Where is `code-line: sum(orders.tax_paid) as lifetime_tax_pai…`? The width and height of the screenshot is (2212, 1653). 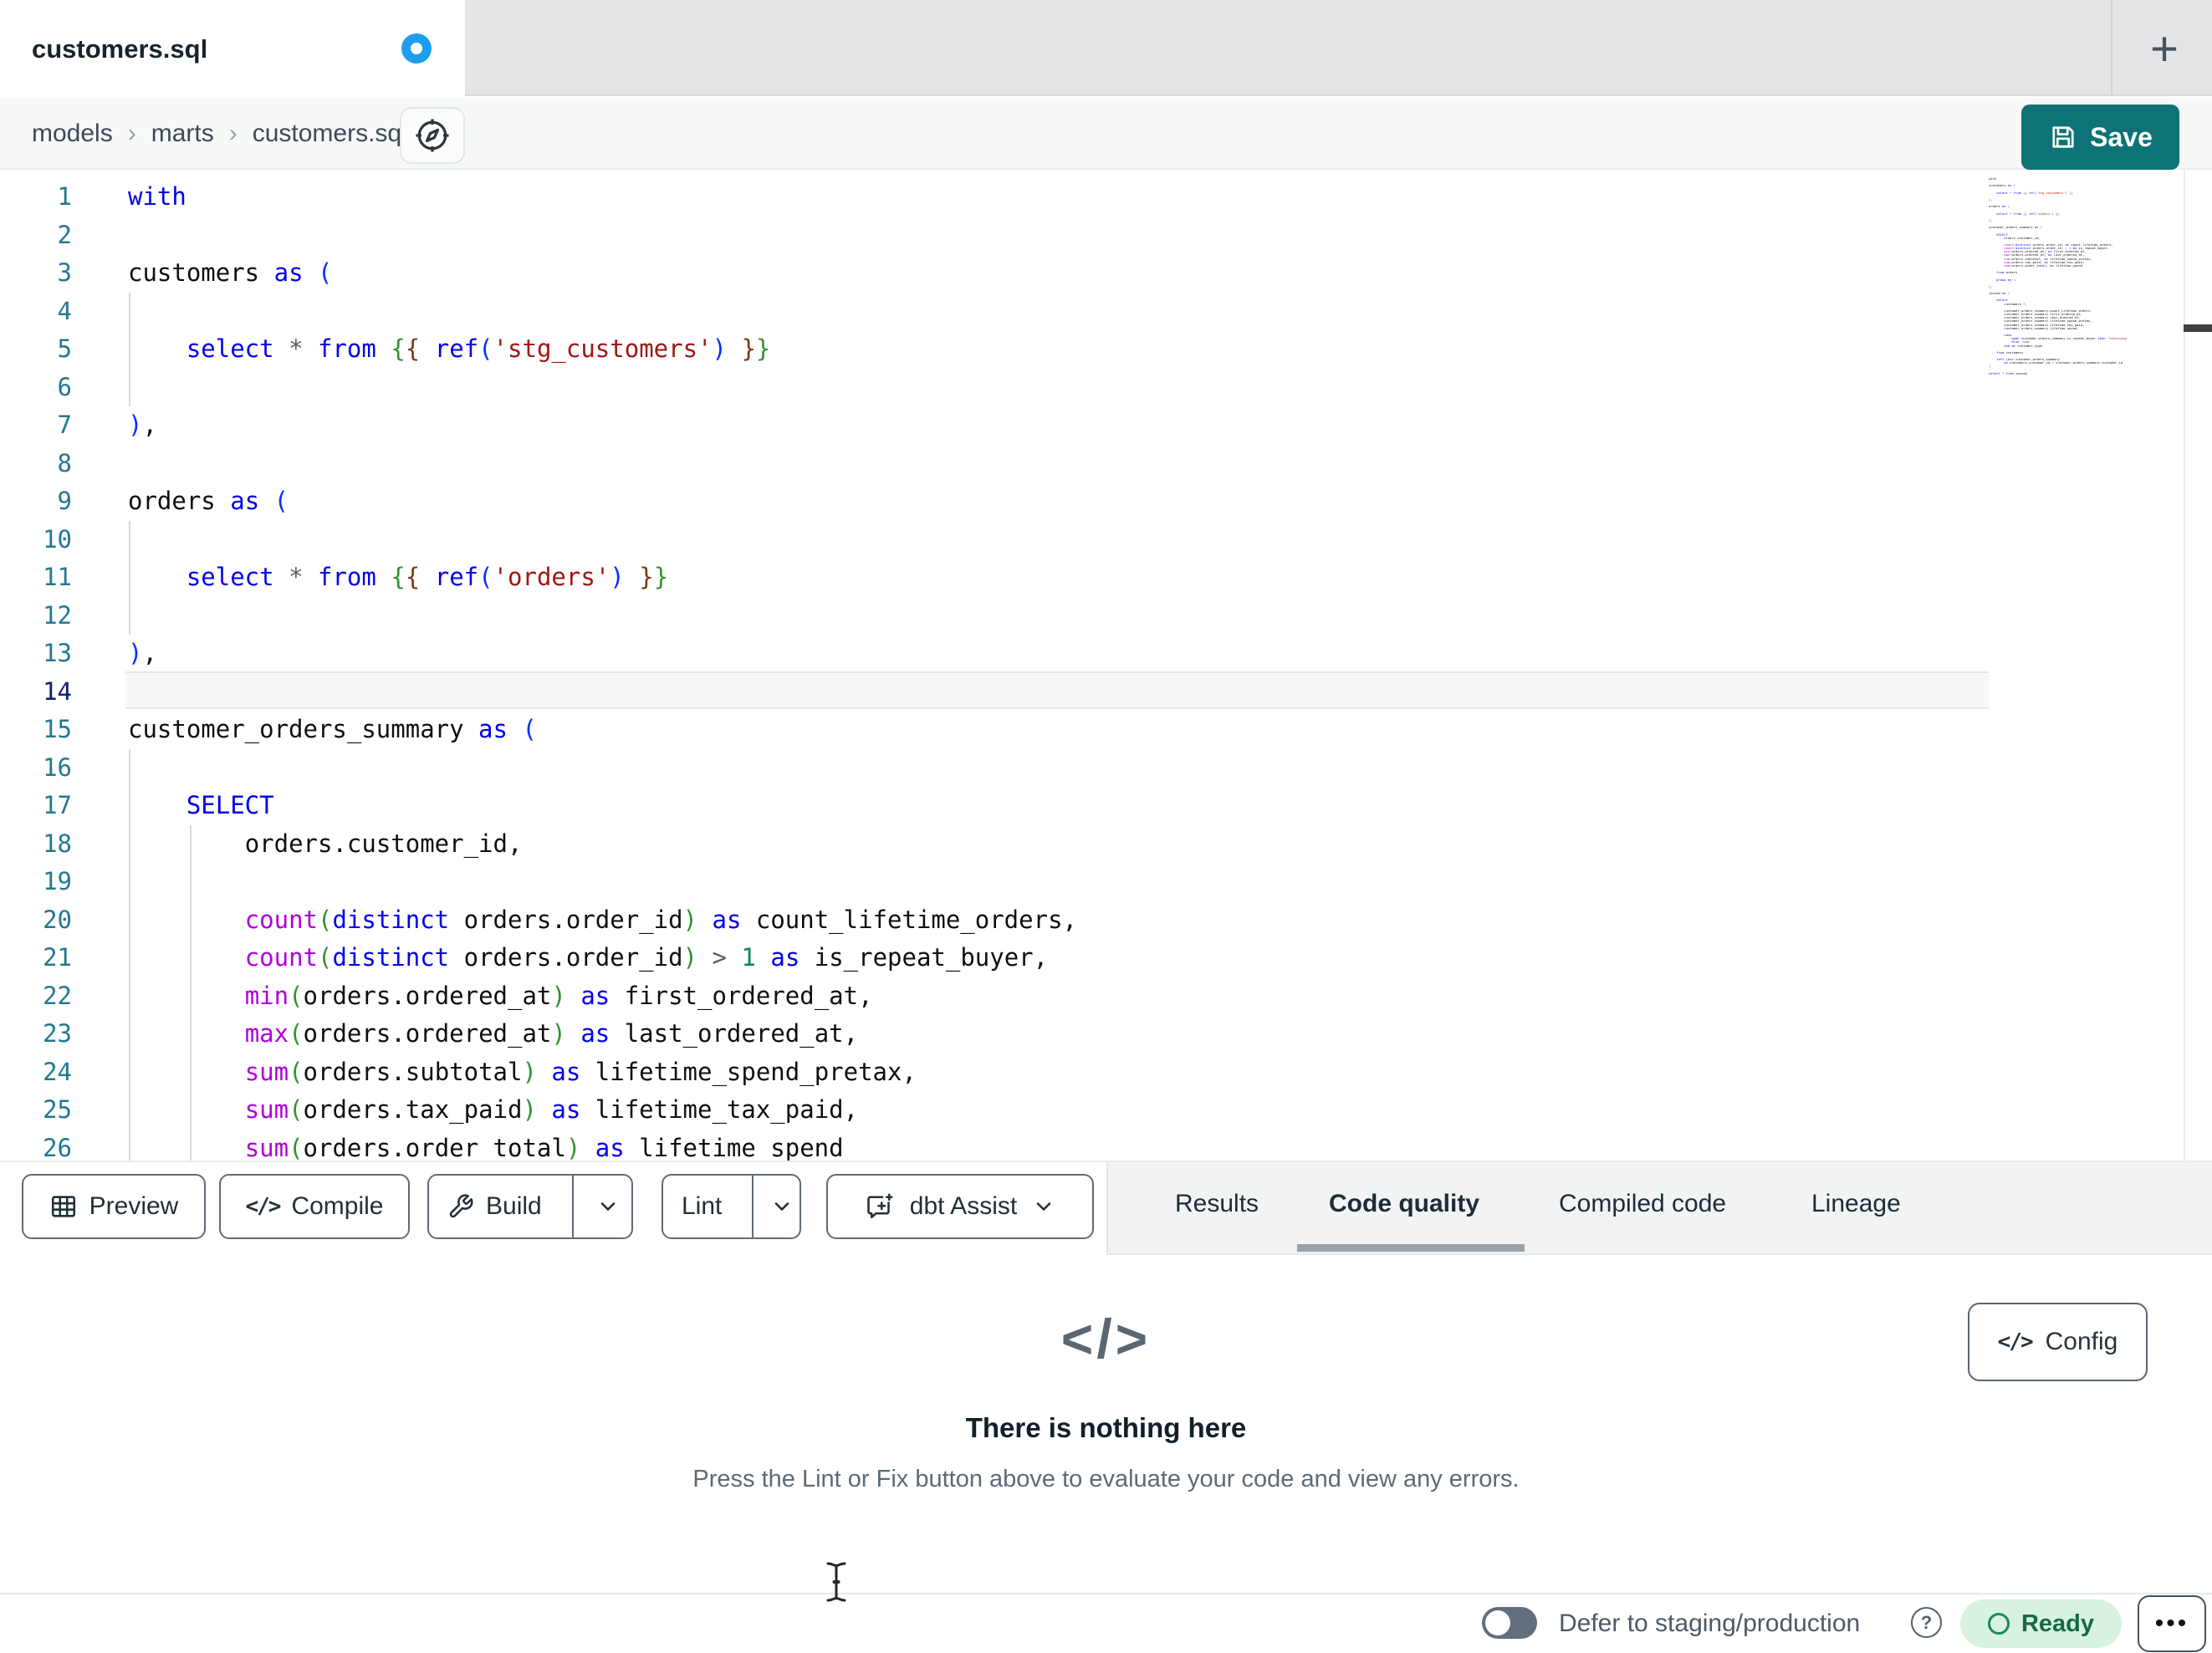
code-line: sum(orders.tax_paid) as lifetime_tax_pai… is located at coordinates (493, 1110).